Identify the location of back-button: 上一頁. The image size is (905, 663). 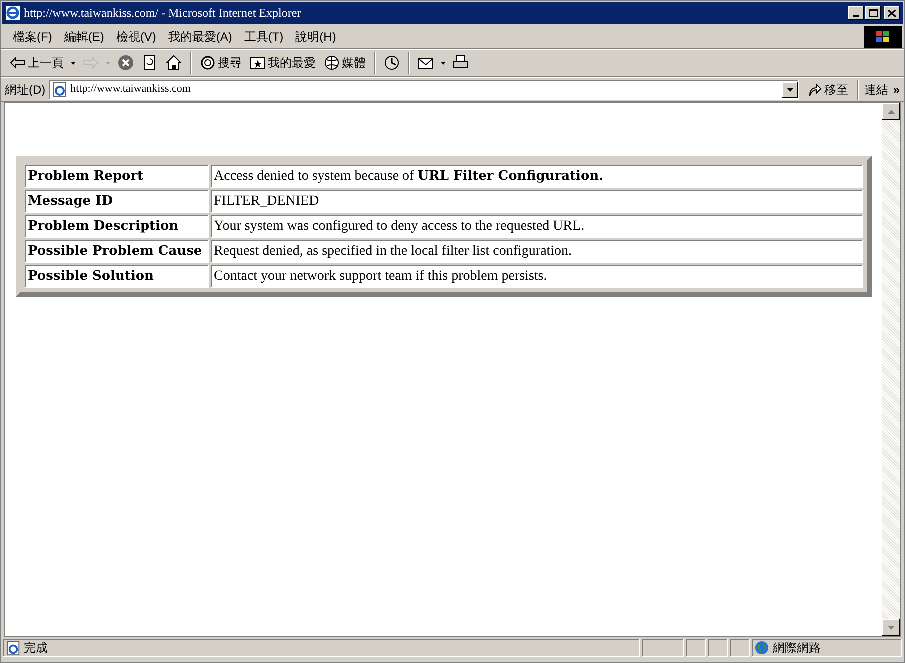
(37, 63).